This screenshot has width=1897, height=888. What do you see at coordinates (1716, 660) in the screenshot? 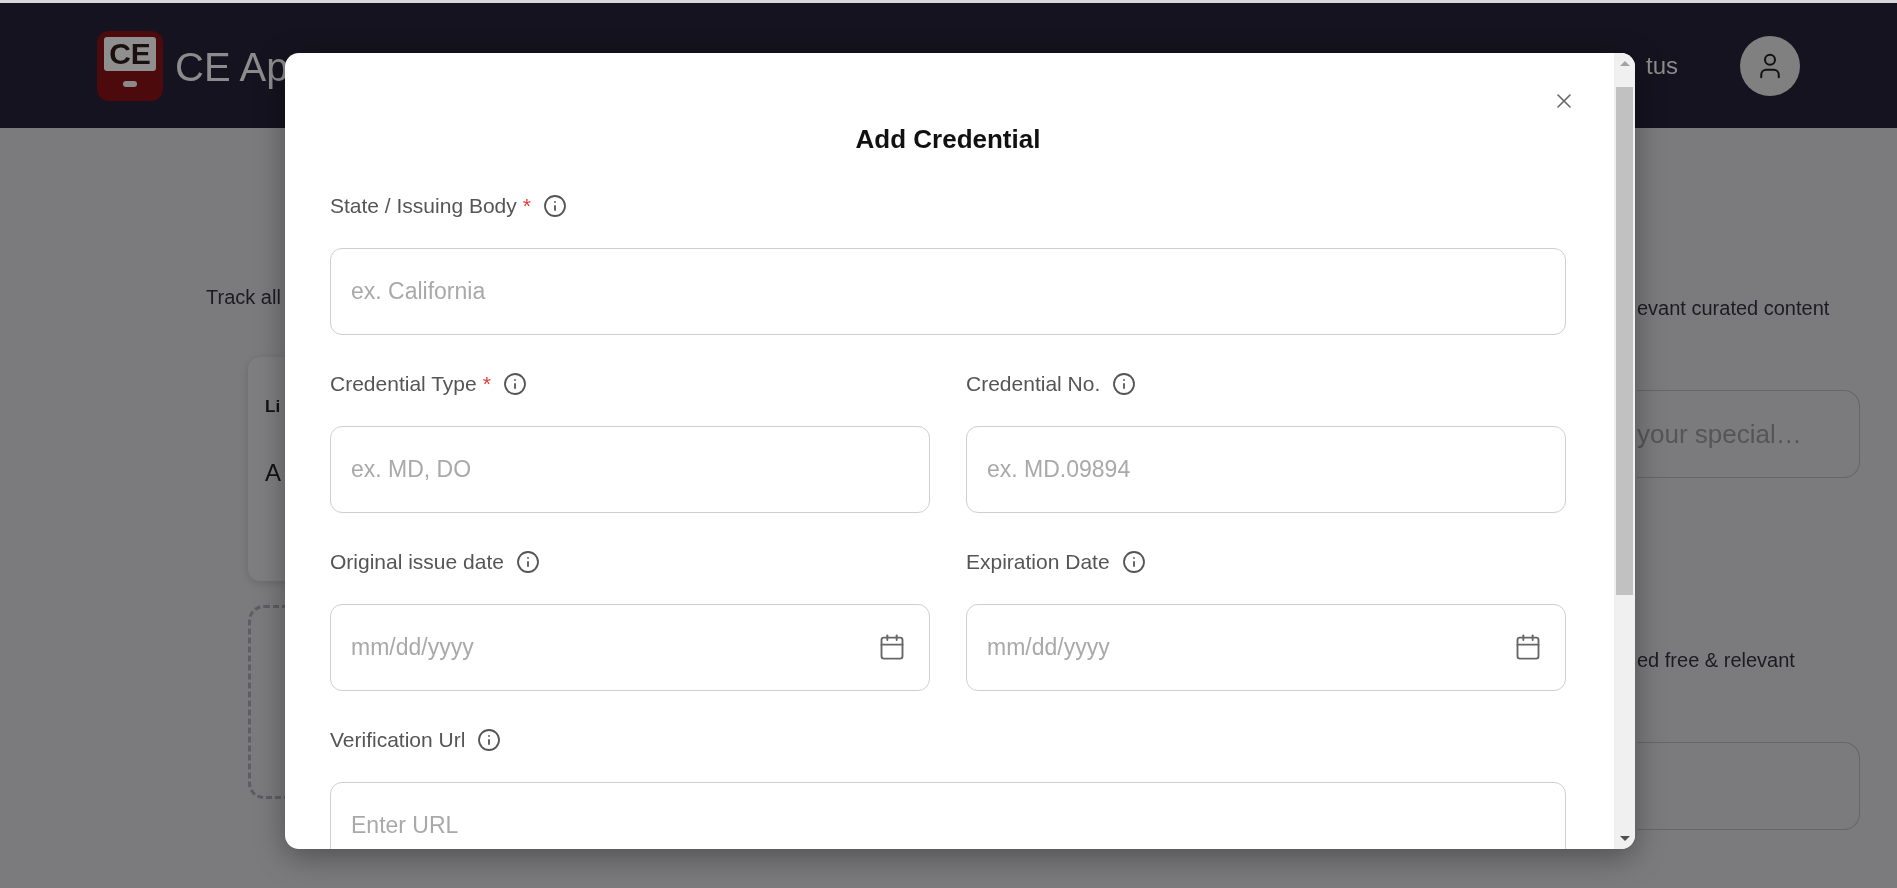
I see `section-text: ed free & relevant` at bounding box center [1716, 660].